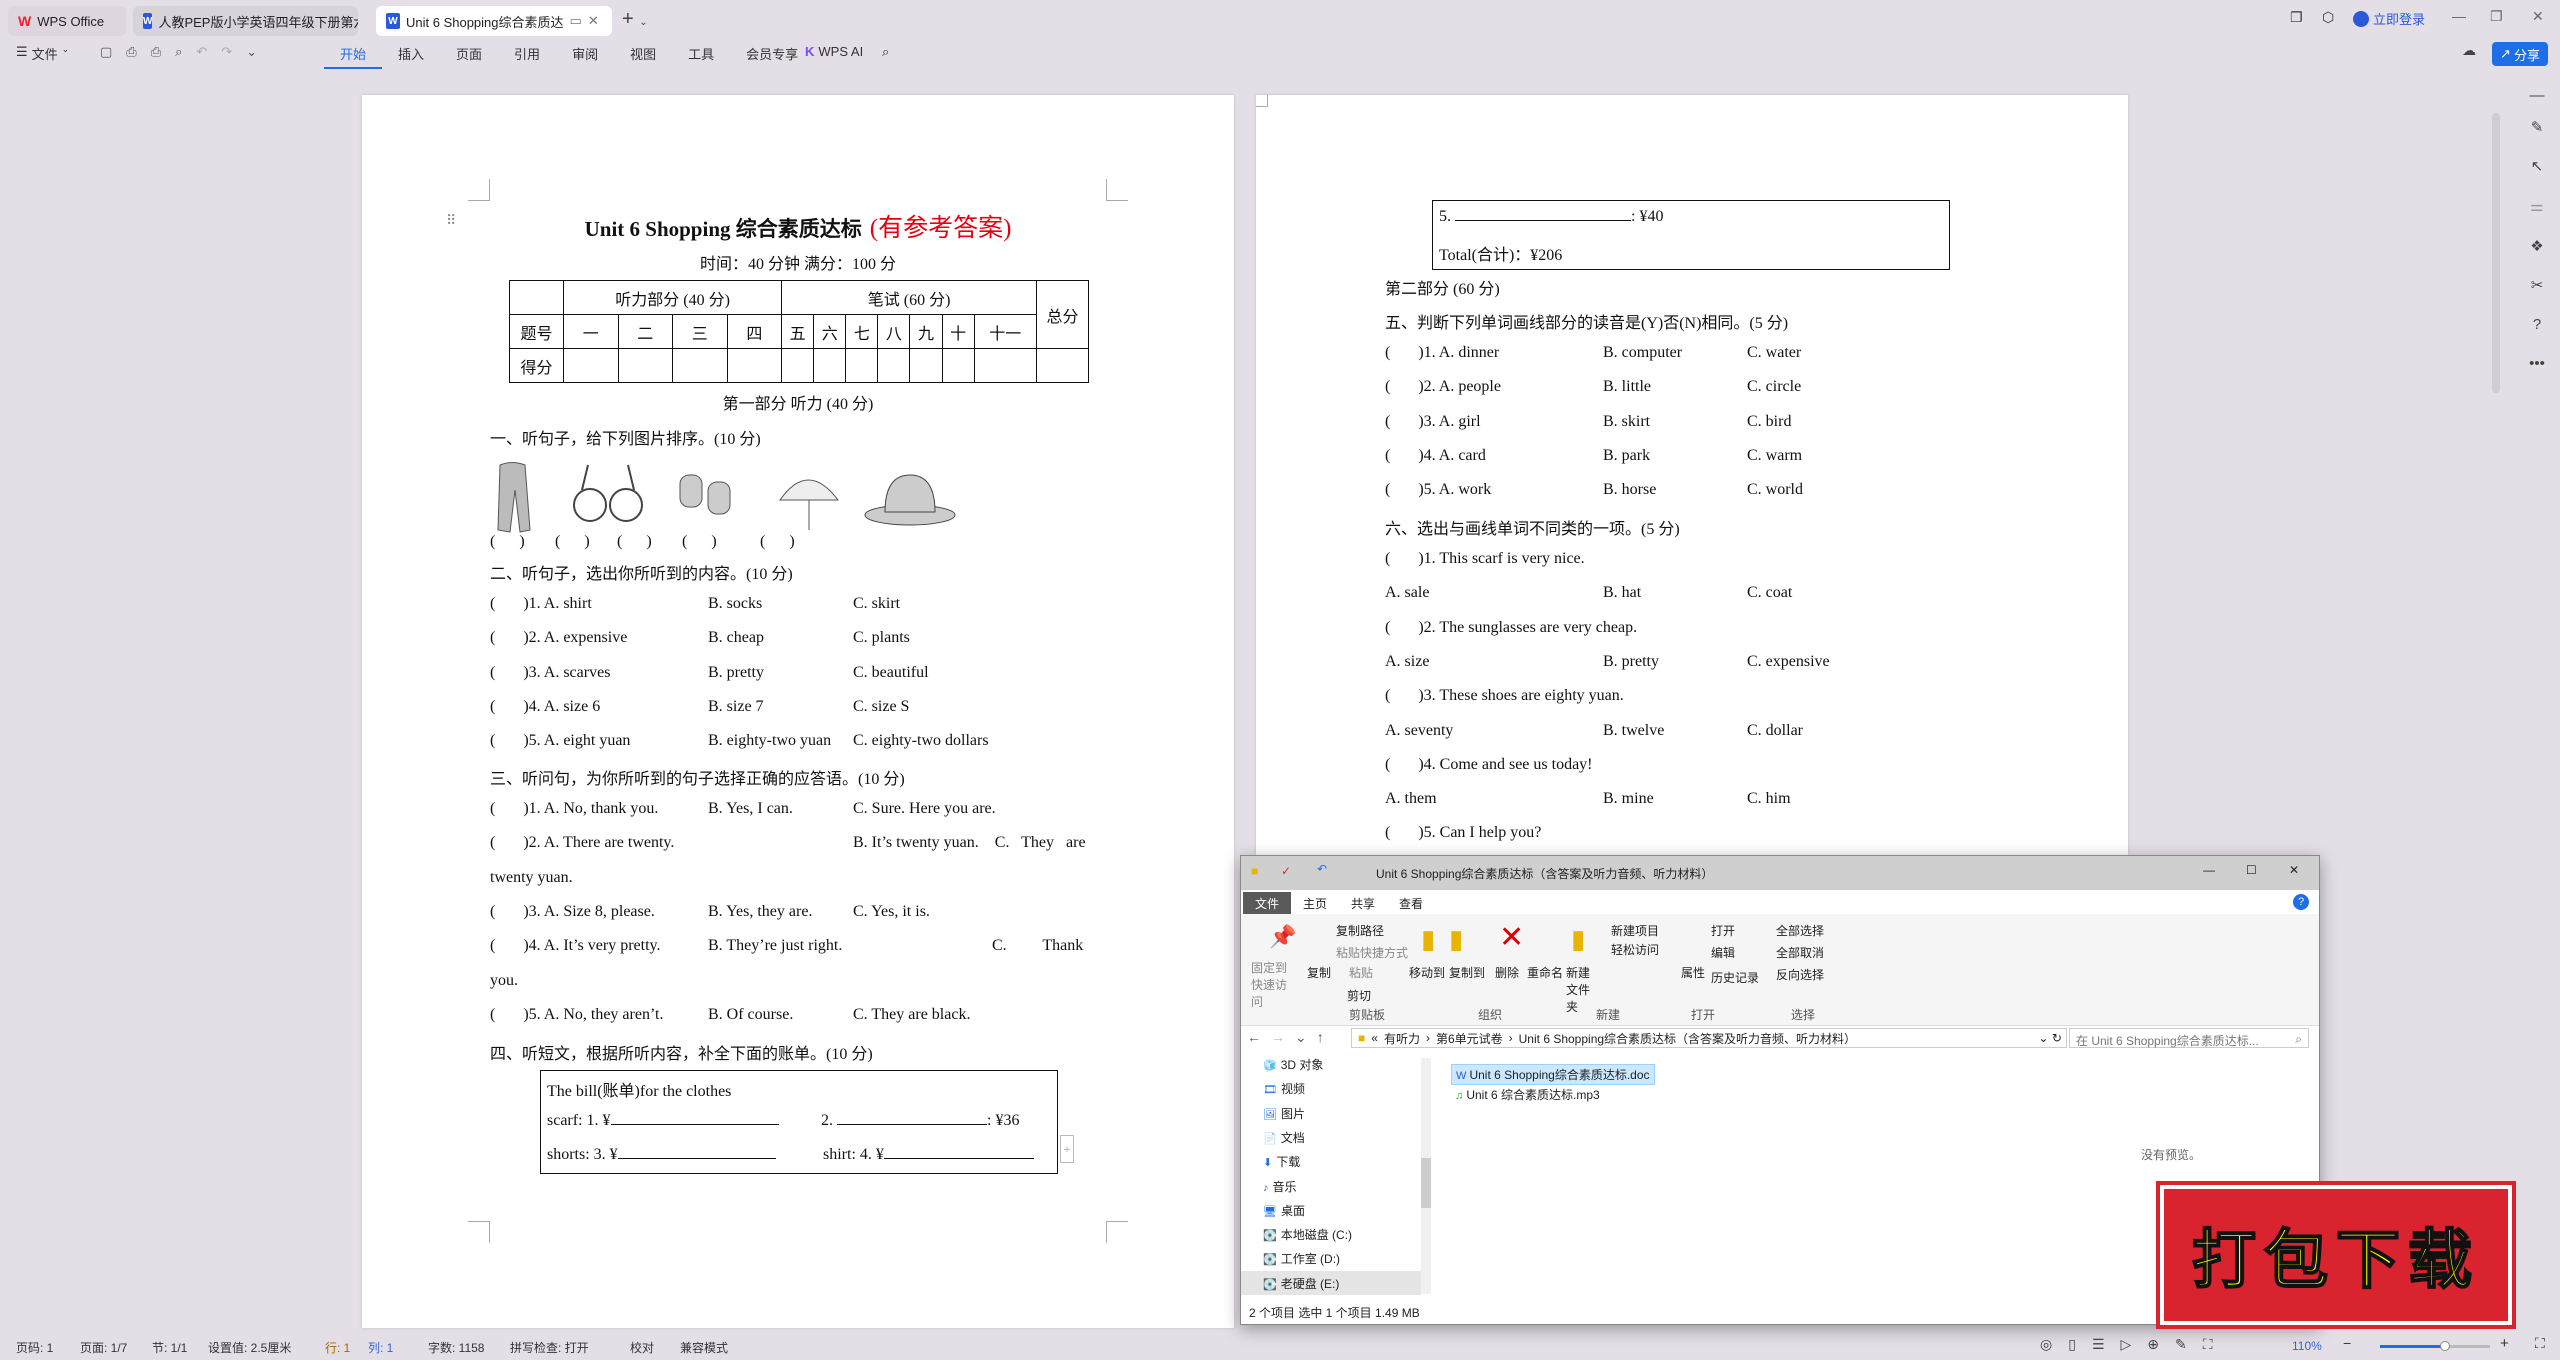 The width and height of the screenshot is (2560, 1360). I want to click on menu-tab-插入: 插入, so click(411, 56).